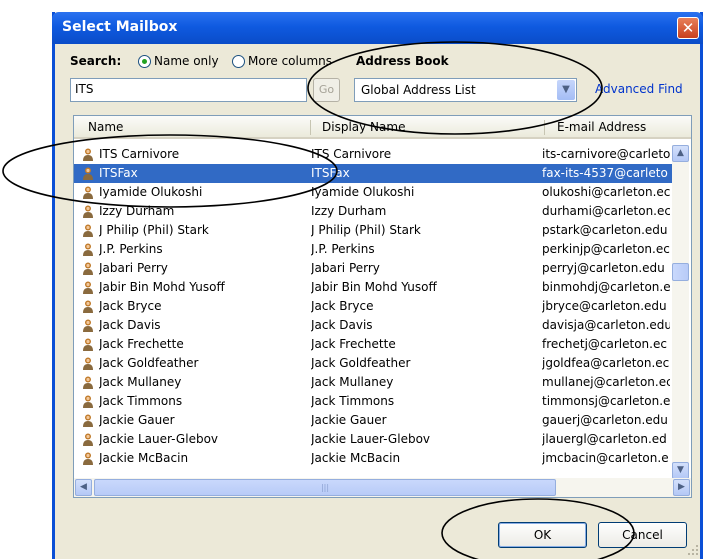  I want to click on cell-display-name: Iyamide Olukoshi, so click(363, 192).